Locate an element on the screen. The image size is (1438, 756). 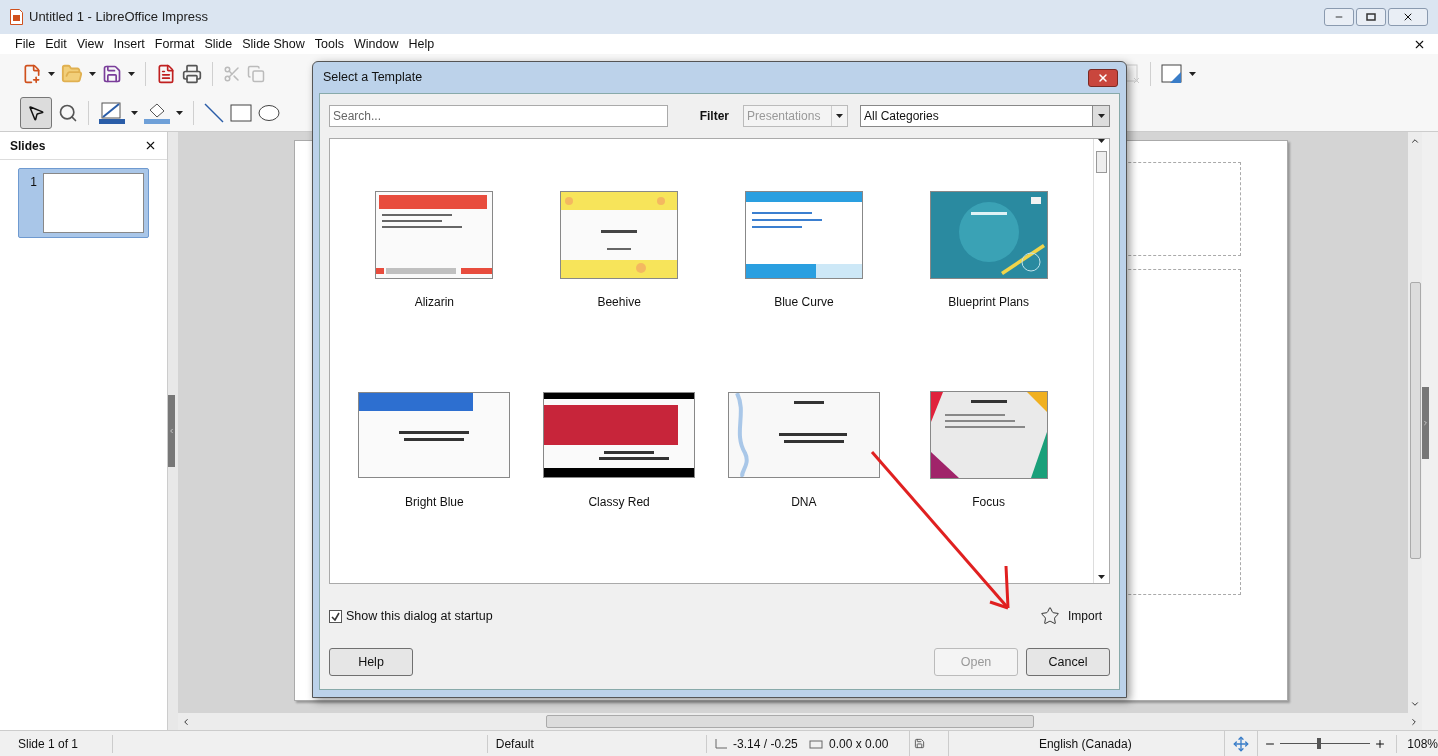
dialog-title: Select a Template is located at coordinates (372, 78).